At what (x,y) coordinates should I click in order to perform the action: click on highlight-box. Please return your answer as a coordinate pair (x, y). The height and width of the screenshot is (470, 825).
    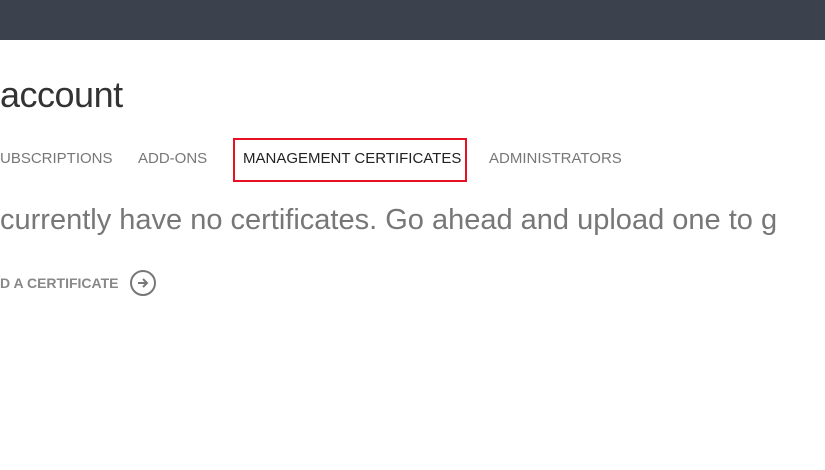
    Looking at the image, I should click on (350, 160).